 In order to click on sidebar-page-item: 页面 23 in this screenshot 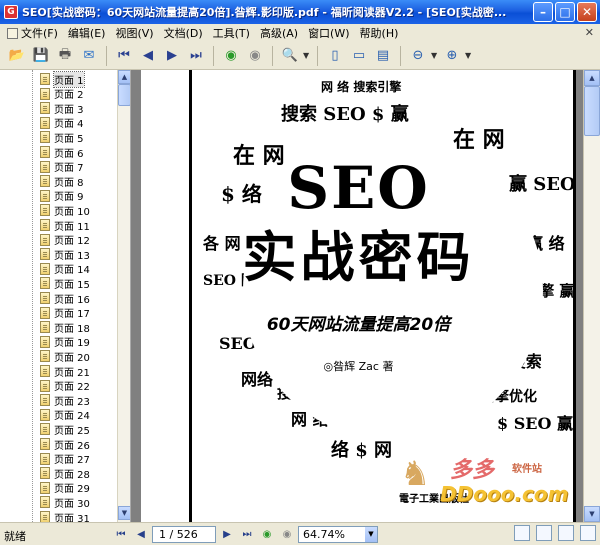, I will do `click(65, 400)`.